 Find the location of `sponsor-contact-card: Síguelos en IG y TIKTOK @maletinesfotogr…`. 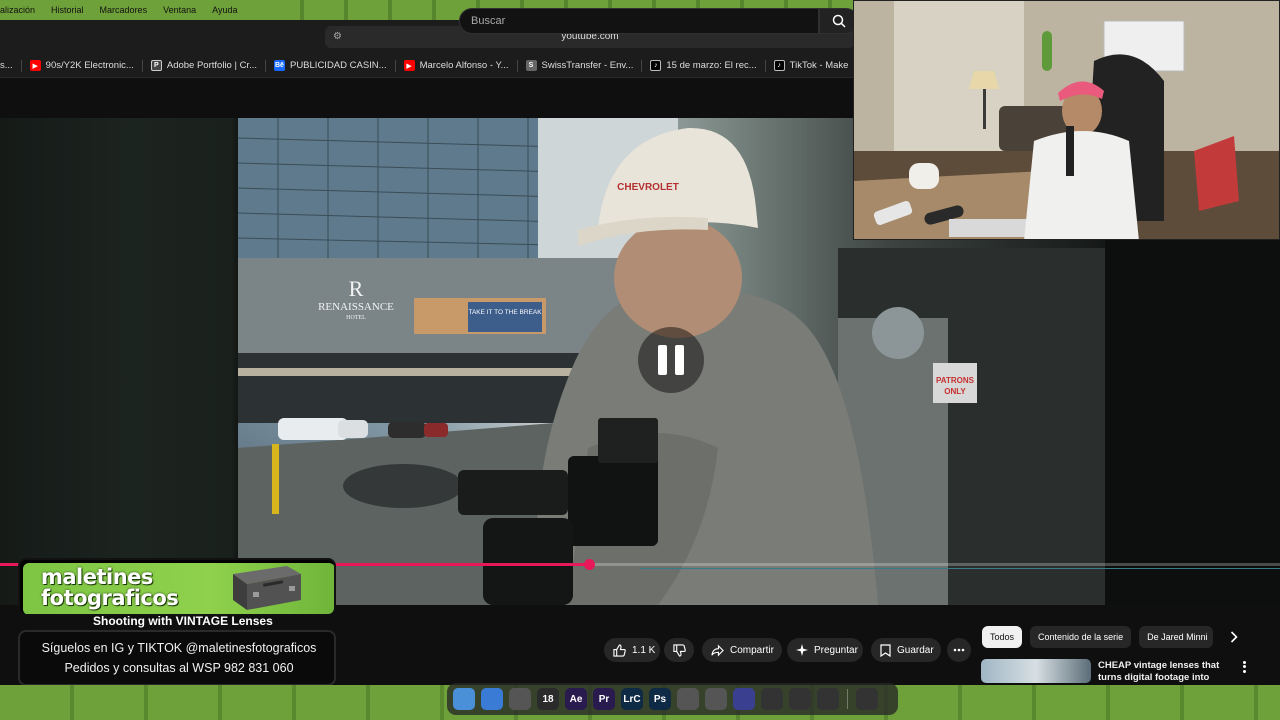

sponsor-contact-card: Síguelos en IG y TIKTOK @maletinesfotogr… is located at coordinates (177, 658).